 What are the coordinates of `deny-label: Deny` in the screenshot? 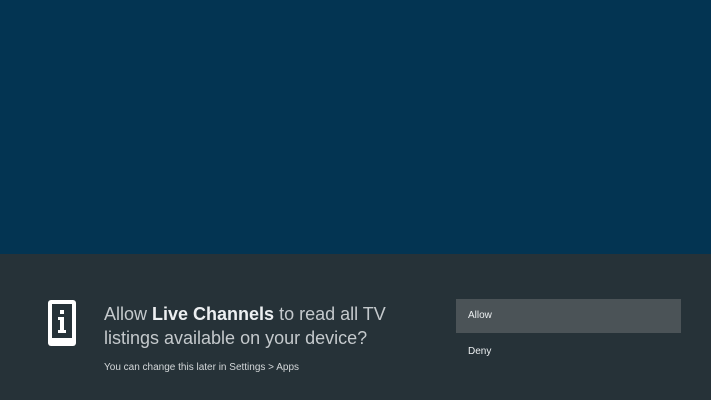 It's located at (480, 351).